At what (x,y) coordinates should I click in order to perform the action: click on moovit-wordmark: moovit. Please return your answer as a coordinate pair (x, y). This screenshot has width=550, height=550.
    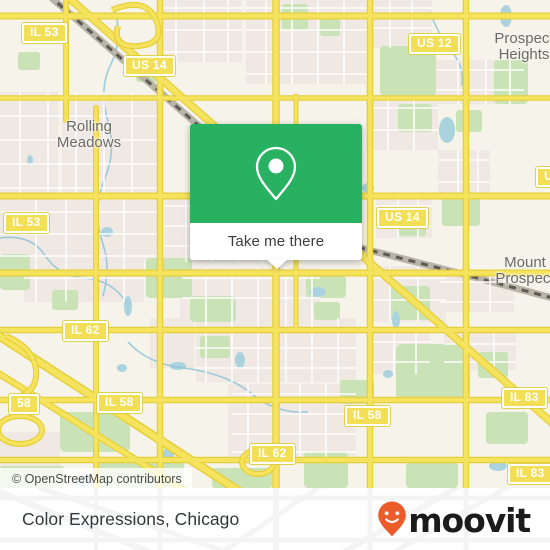
    Looking at the image, I should click on (469, 520).